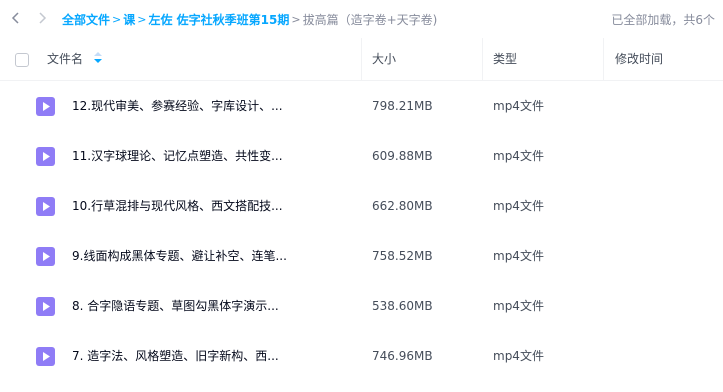 This screenshot has width=723, height=392. I want to click on table-row: 11.汉字球理论、记忆点塑造、共性变... 609.88MB mp4文件, so click(361, 156).